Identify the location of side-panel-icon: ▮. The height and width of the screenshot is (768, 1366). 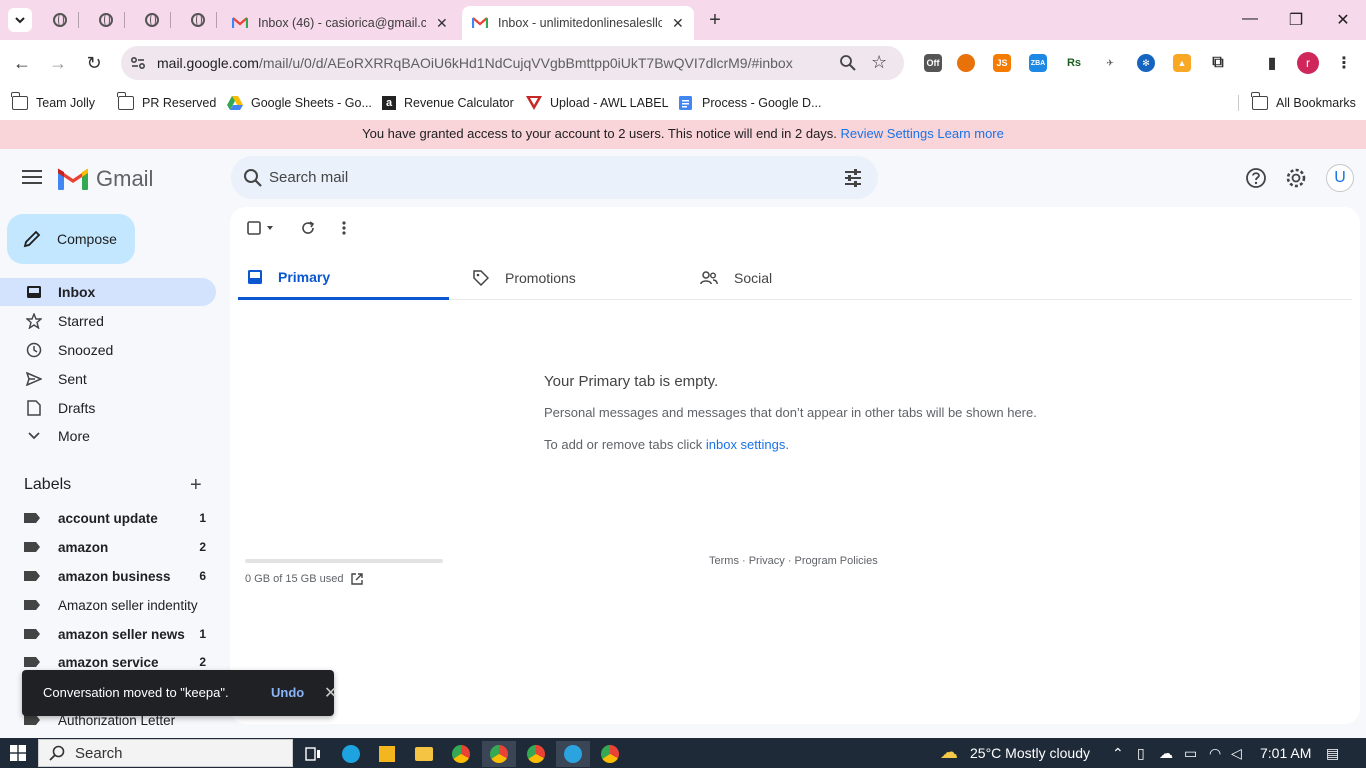
(1272, 63).